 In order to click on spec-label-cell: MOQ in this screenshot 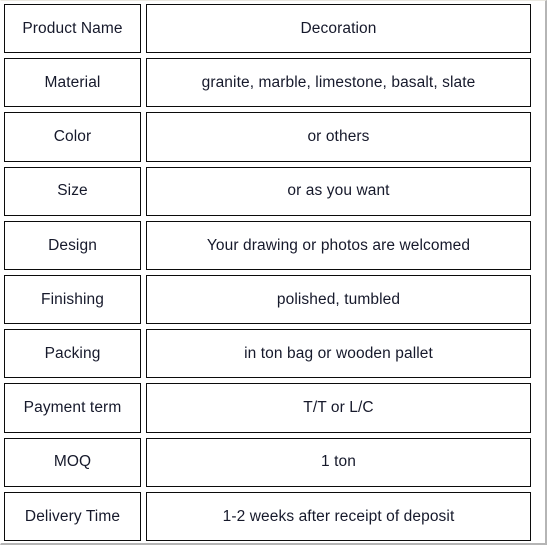, I will do `click(72, 462)`.